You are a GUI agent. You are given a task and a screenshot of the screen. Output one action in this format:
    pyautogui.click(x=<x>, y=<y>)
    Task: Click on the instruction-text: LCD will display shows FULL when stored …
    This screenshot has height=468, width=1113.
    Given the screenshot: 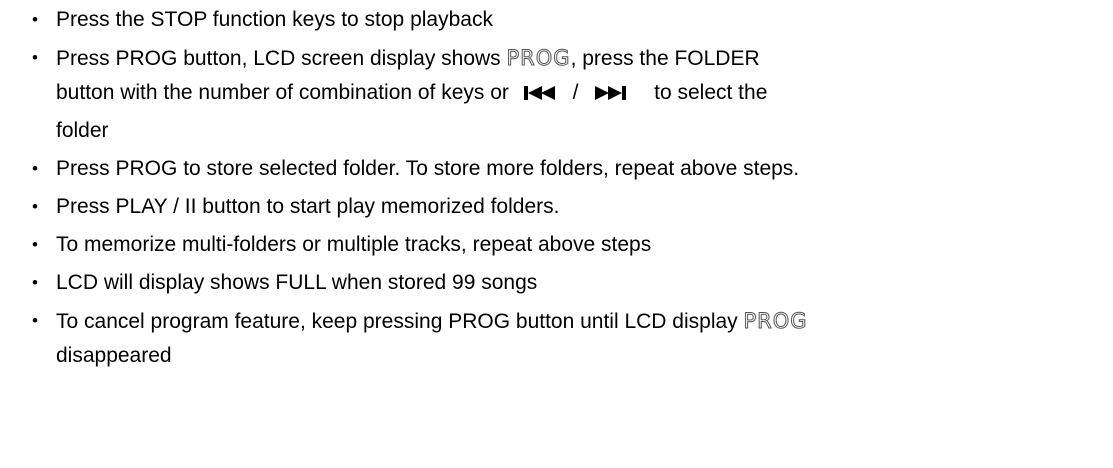 What is the action you would take?
    pyautogui.click(x=297, y=282)
    